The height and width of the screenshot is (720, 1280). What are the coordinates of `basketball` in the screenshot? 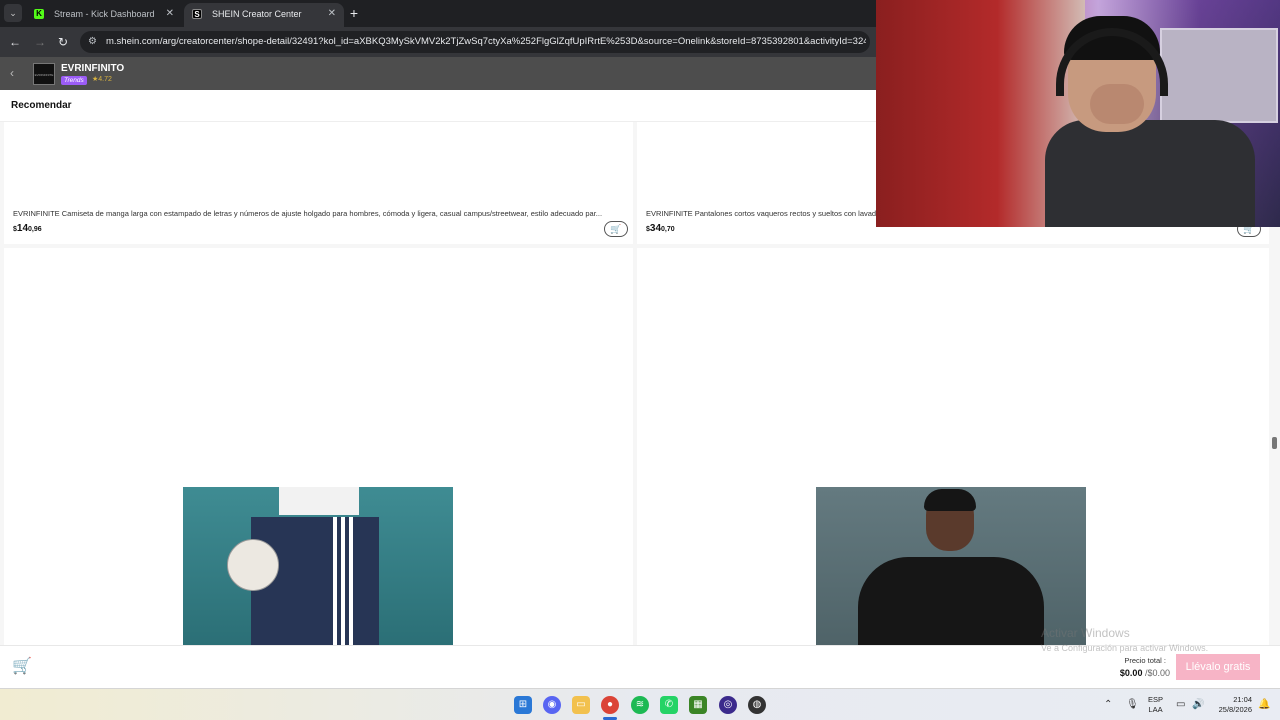 It's located at (253, 565).